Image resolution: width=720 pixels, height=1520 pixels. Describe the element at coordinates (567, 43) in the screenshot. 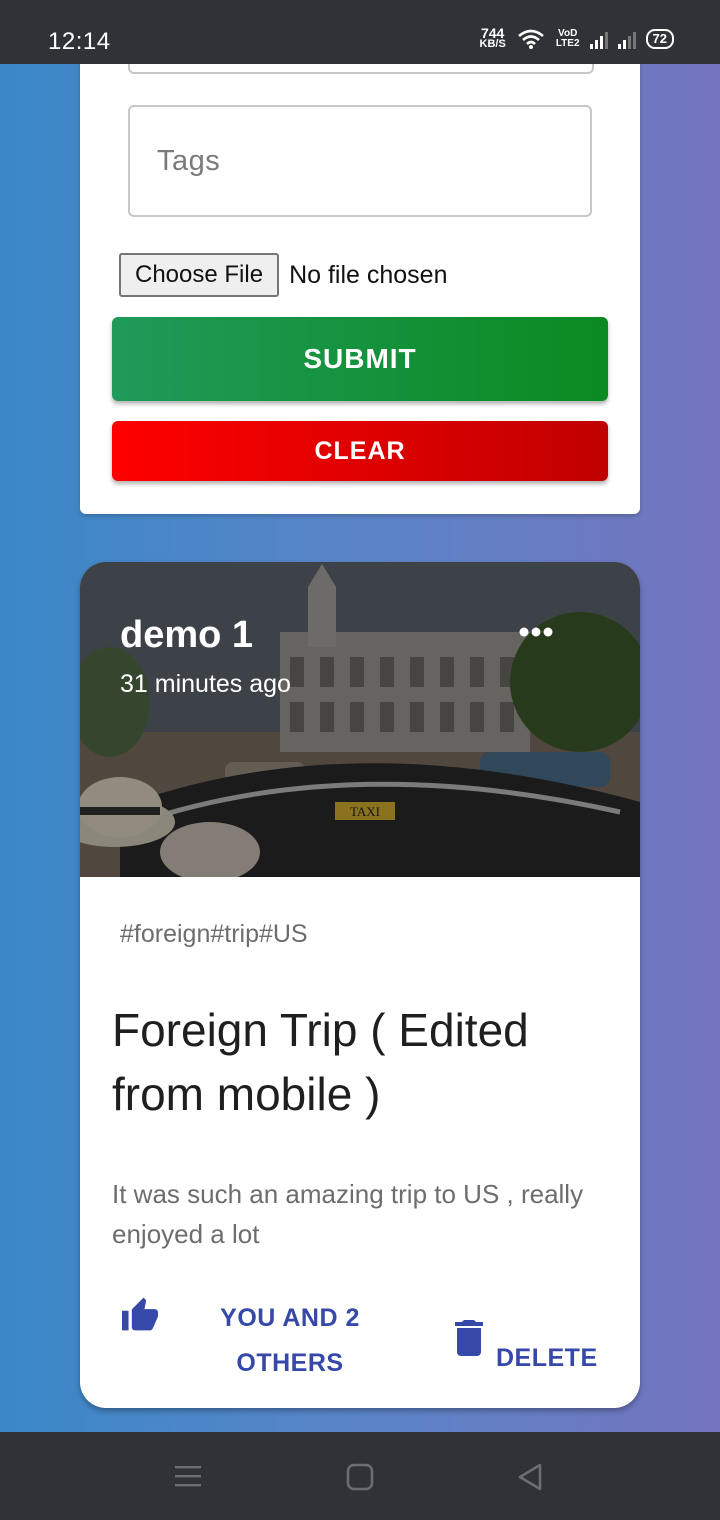

I see `volte-bottom: LTE2` at that location.